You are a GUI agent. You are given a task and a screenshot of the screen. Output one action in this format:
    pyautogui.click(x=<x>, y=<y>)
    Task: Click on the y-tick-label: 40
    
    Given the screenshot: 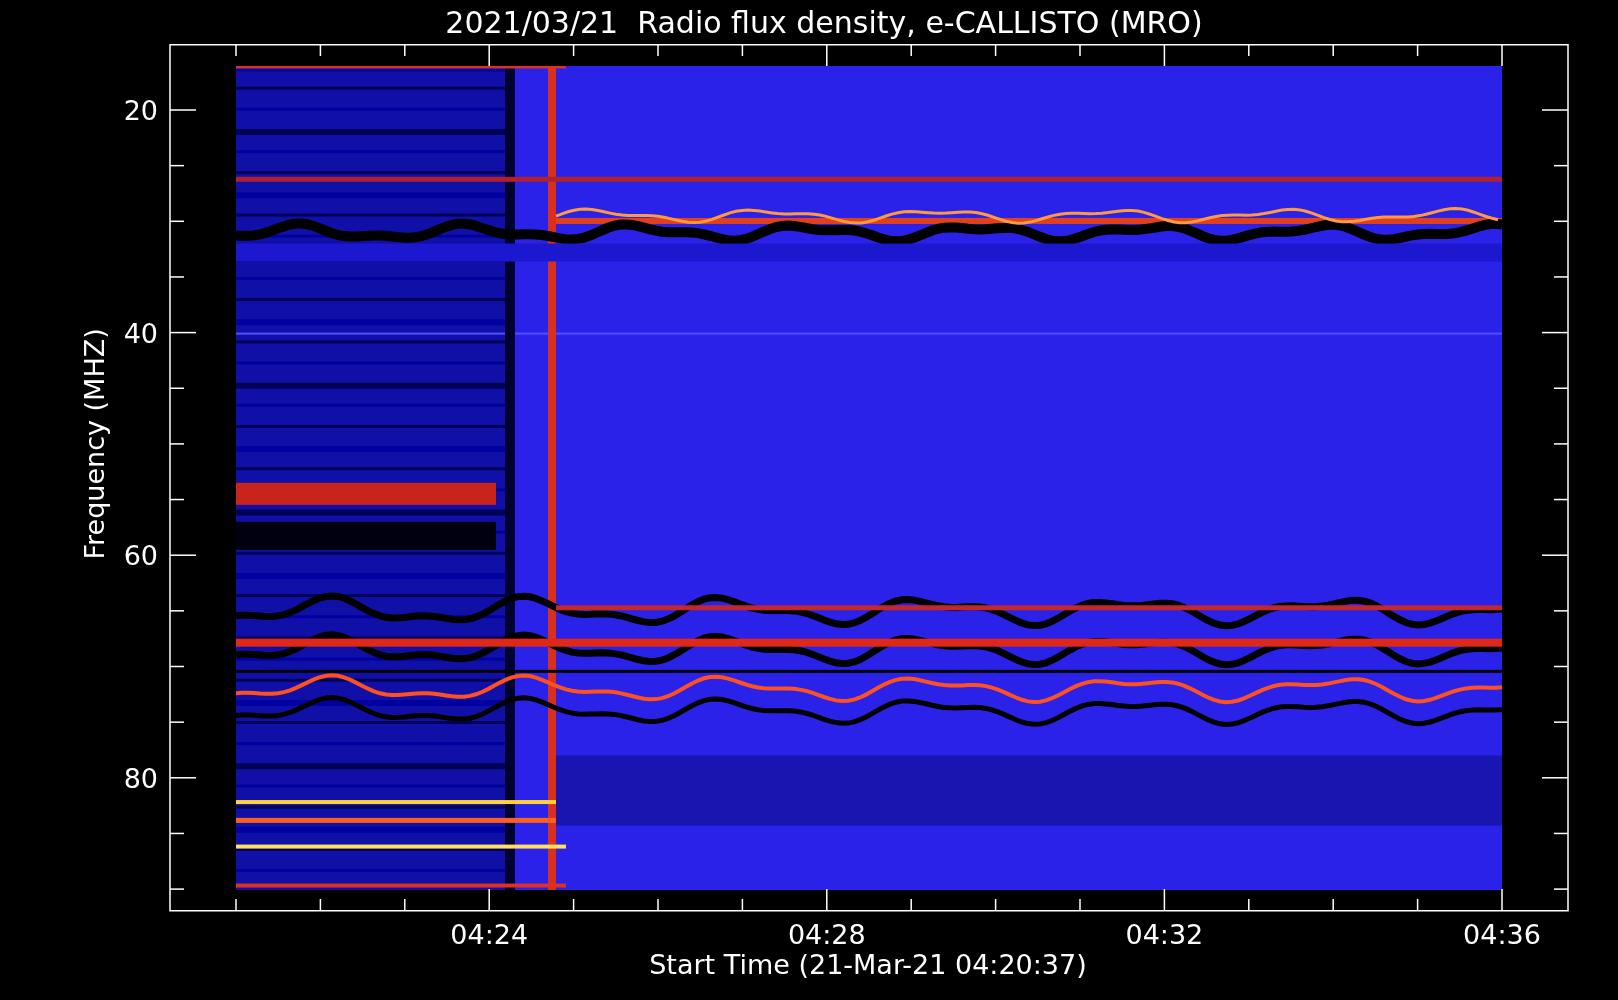 What is the action you would take?
    pyautogui.click(x=140, y=333)
    